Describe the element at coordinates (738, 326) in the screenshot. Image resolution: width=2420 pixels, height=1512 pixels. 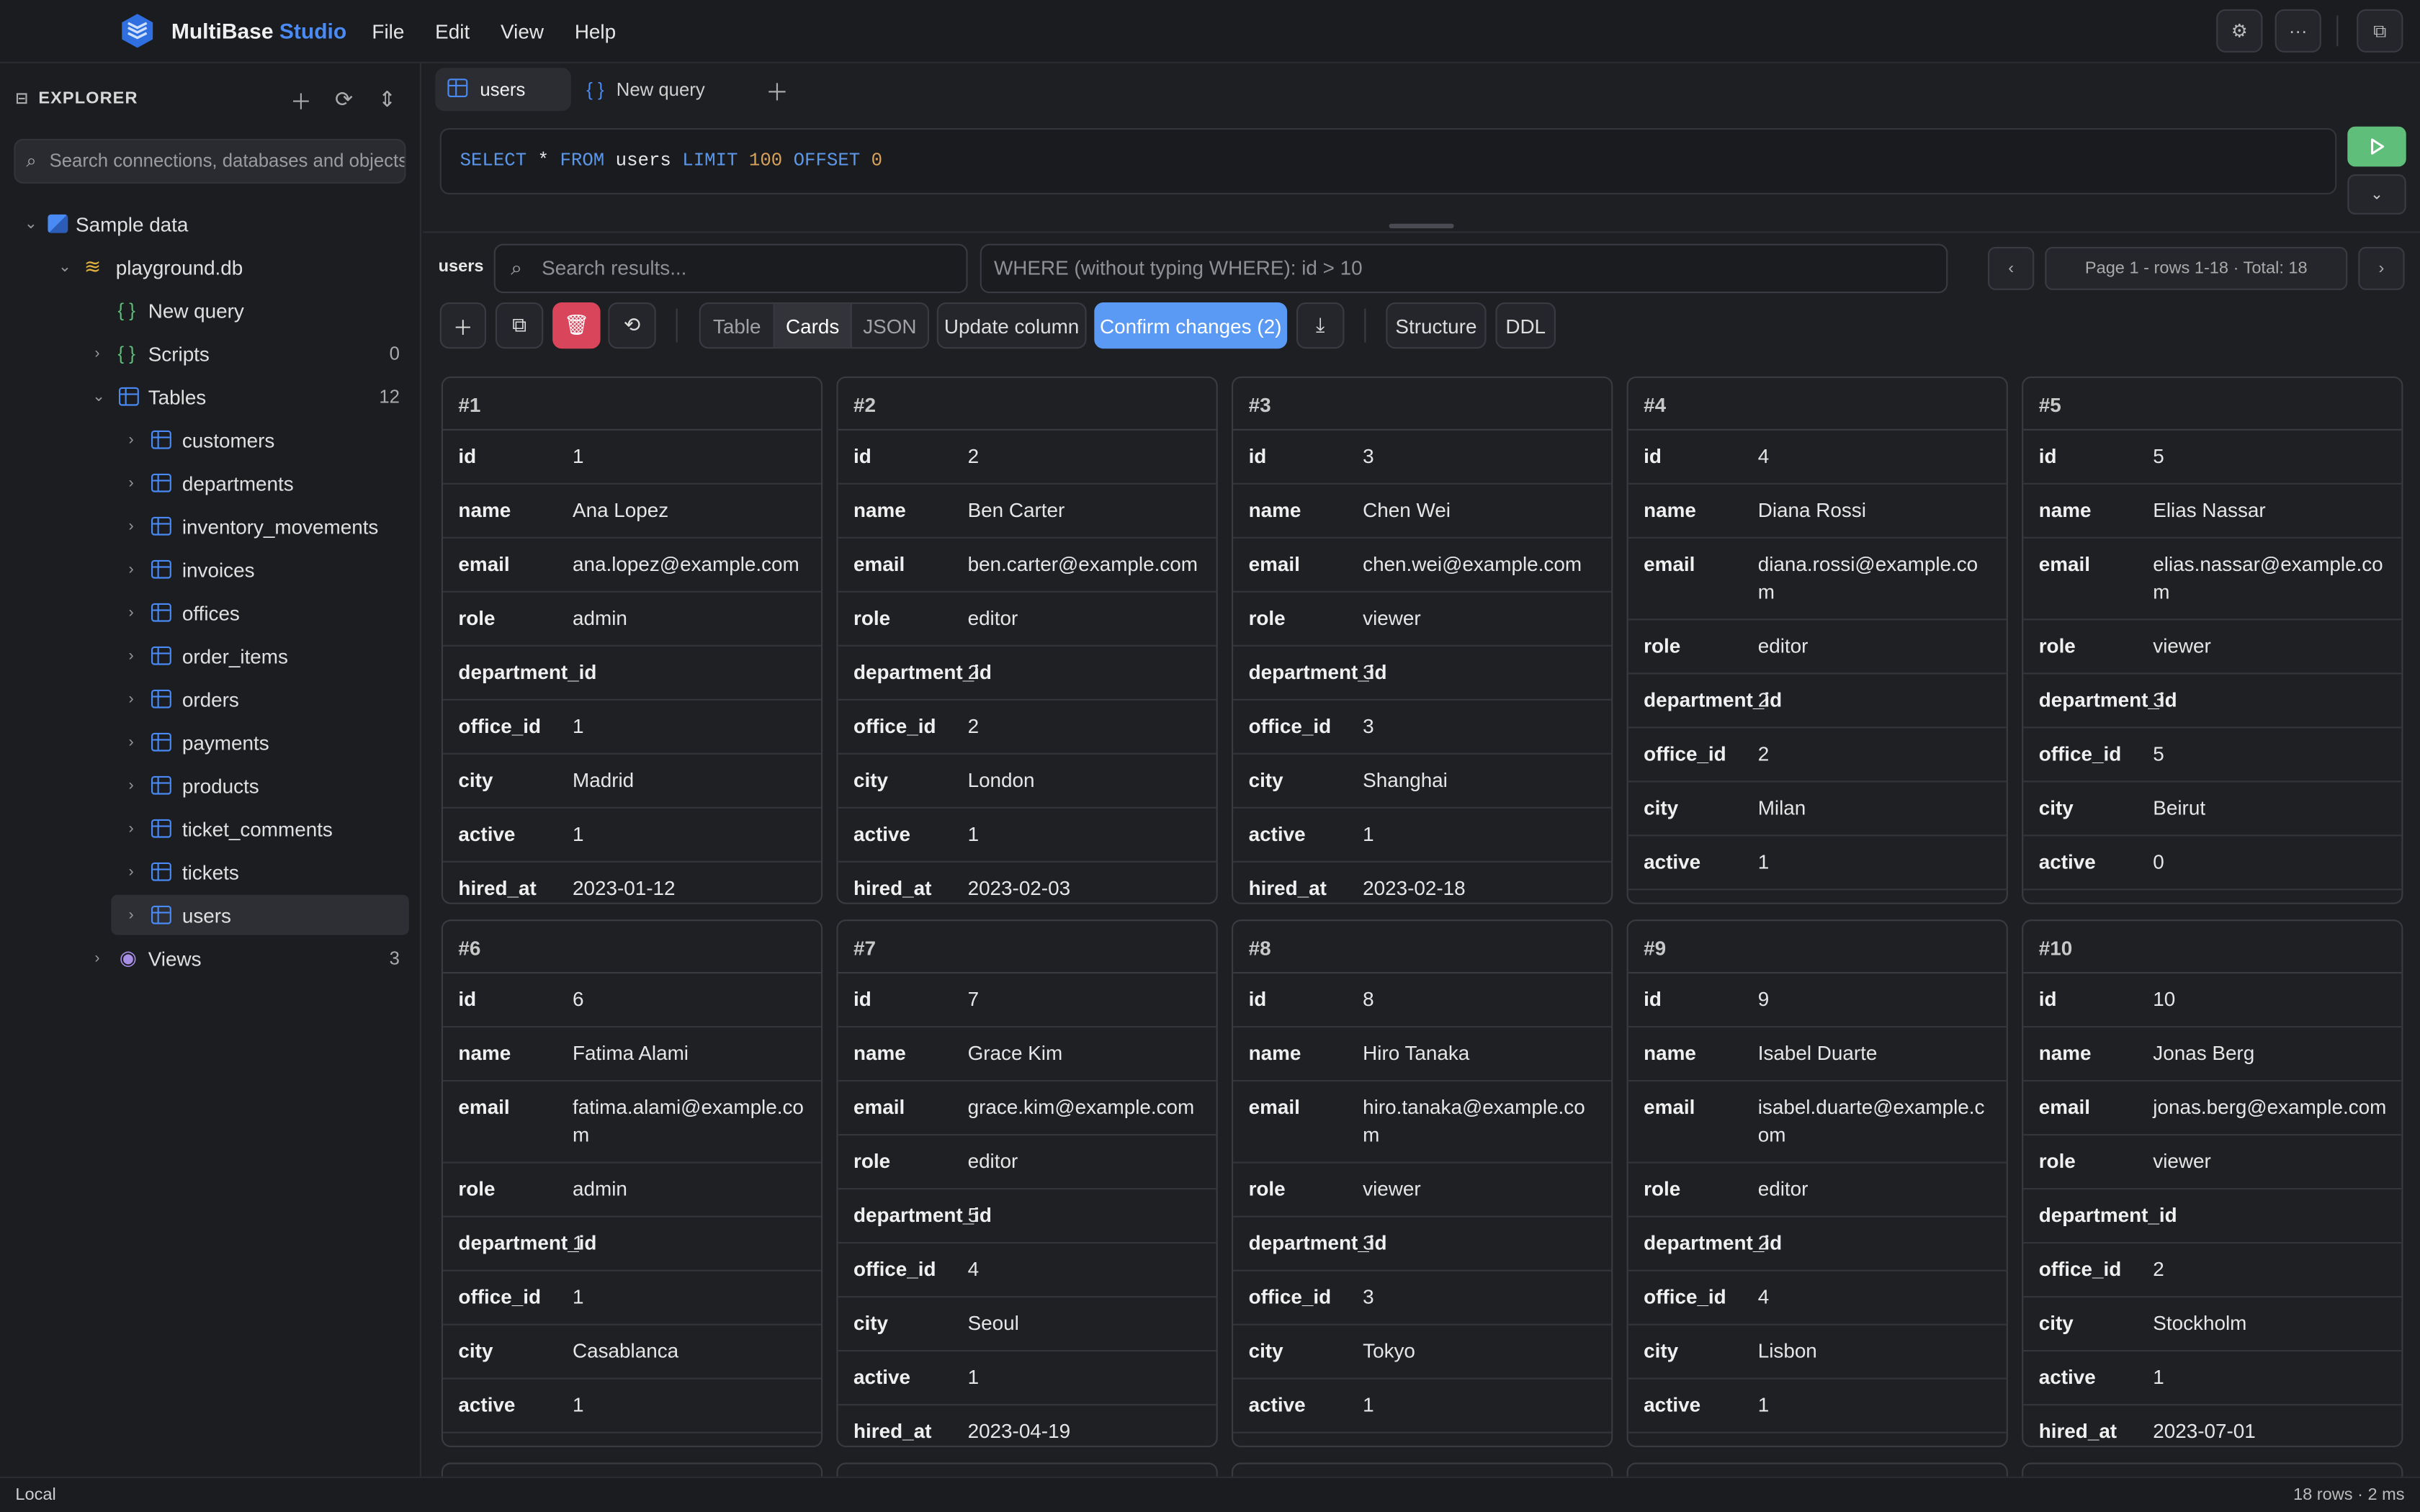
I see `view-table-button: Table` at that location.